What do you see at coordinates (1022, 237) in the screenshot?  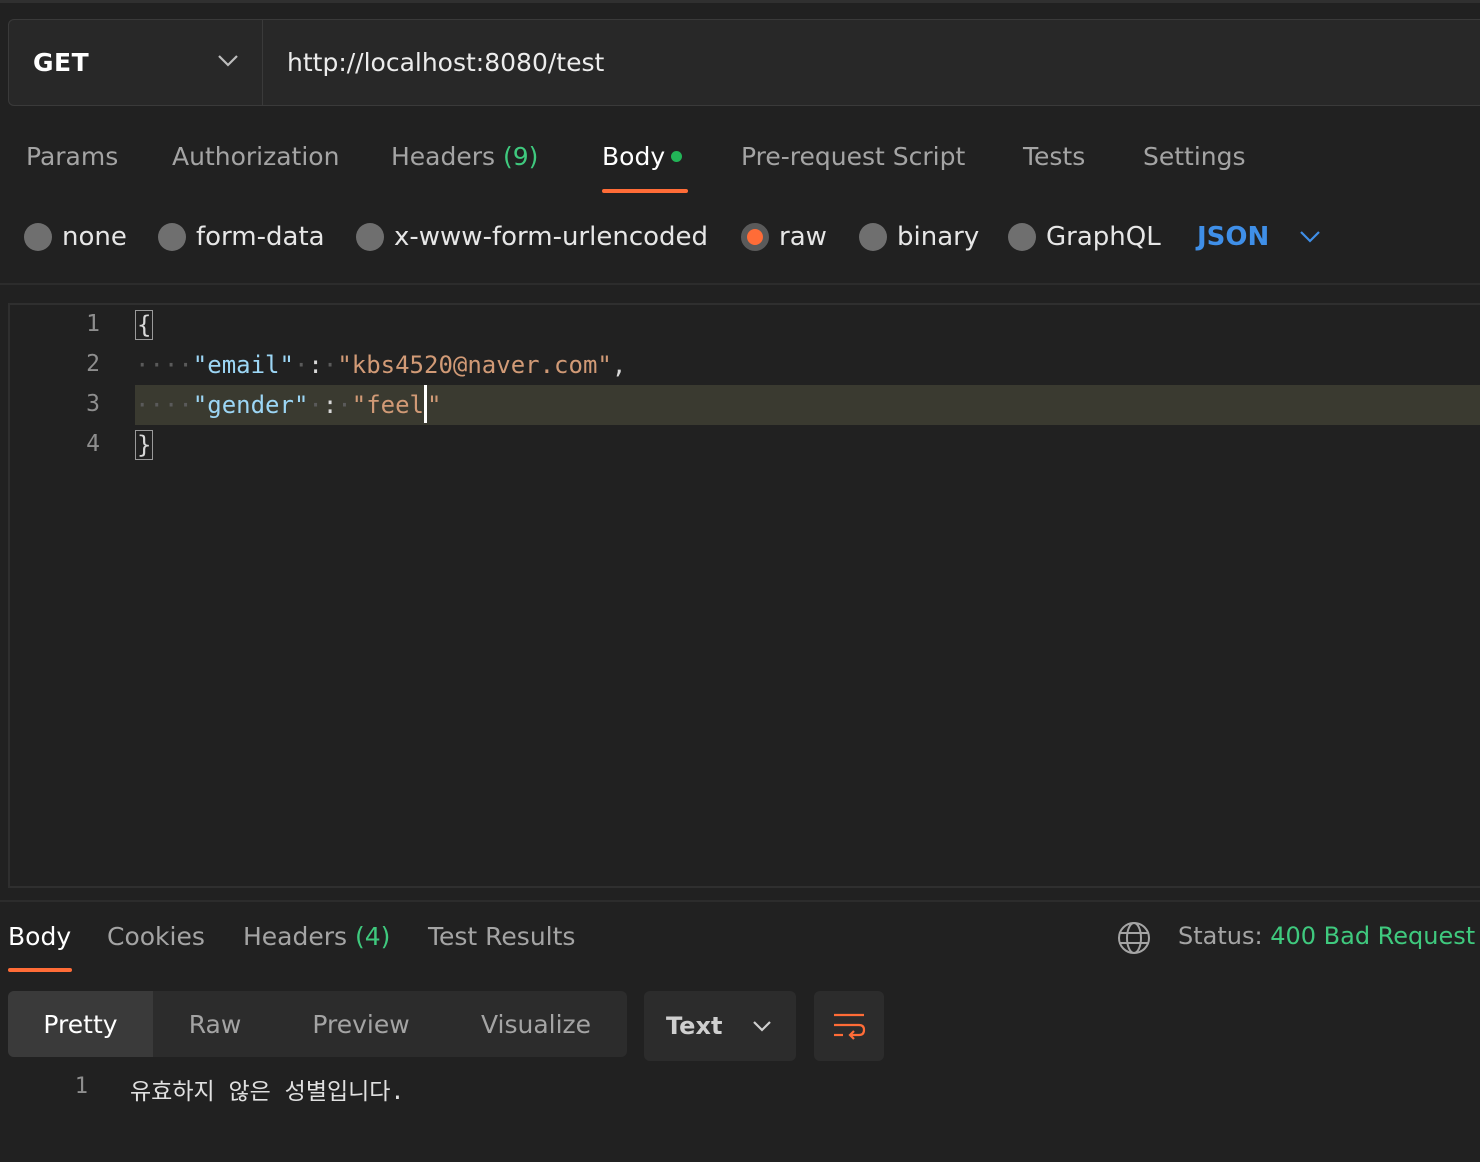 I see `radio-graphql-circle` at bounding box center [1022, 237].